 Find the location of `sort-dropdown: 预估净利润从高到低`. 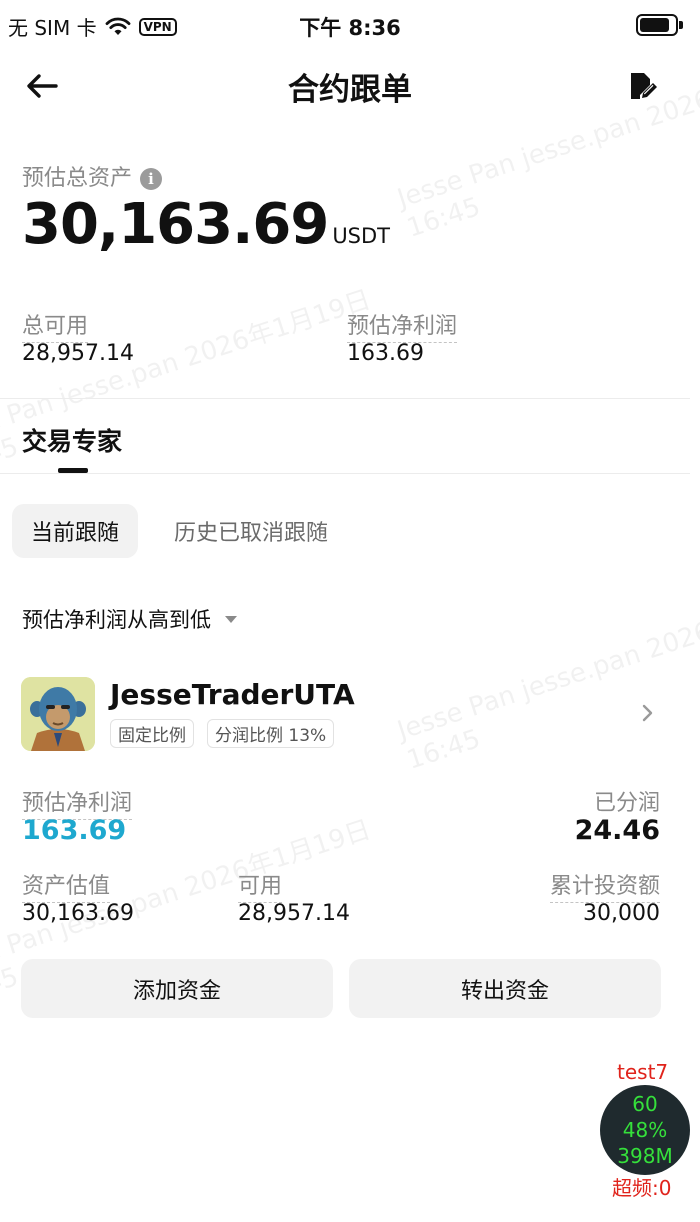

sort-dropdown: 预估净利润从高到低 is located at coordinates (129, 619).